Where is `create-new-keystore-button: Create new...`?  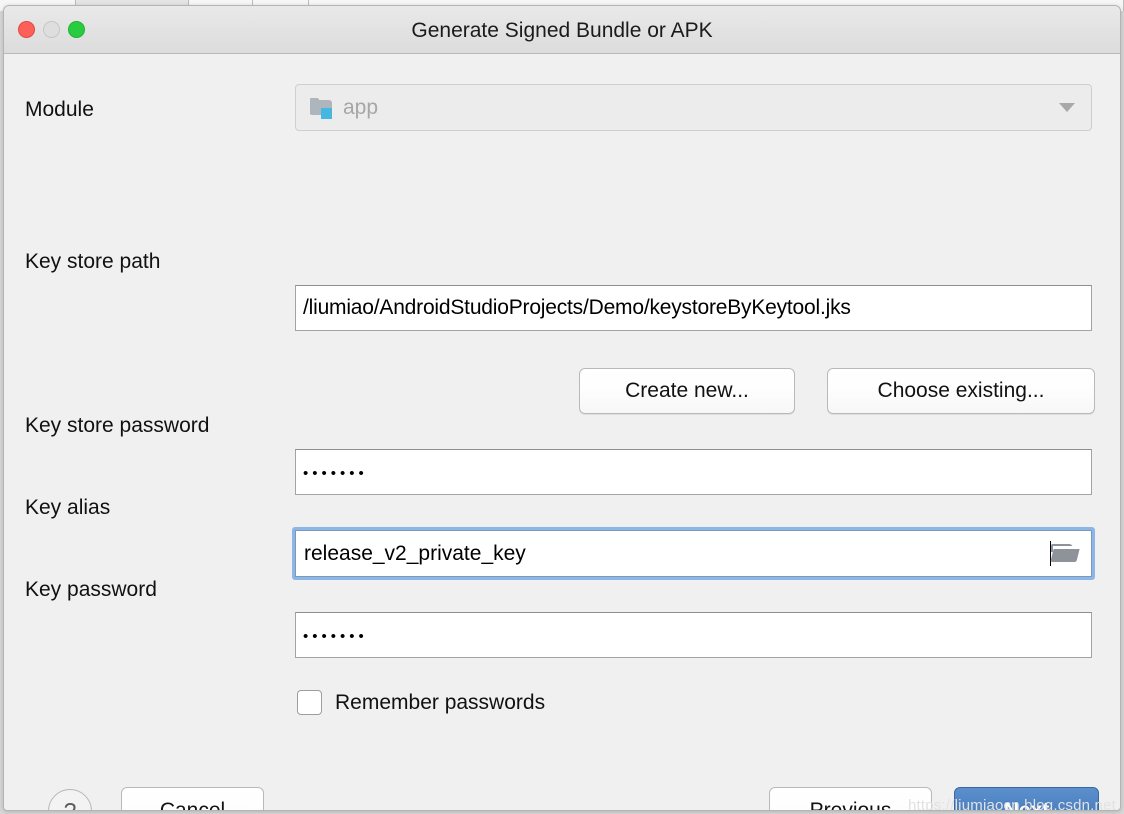 create-new-keystore-button: Create new... is located at coordinates (687, 391).